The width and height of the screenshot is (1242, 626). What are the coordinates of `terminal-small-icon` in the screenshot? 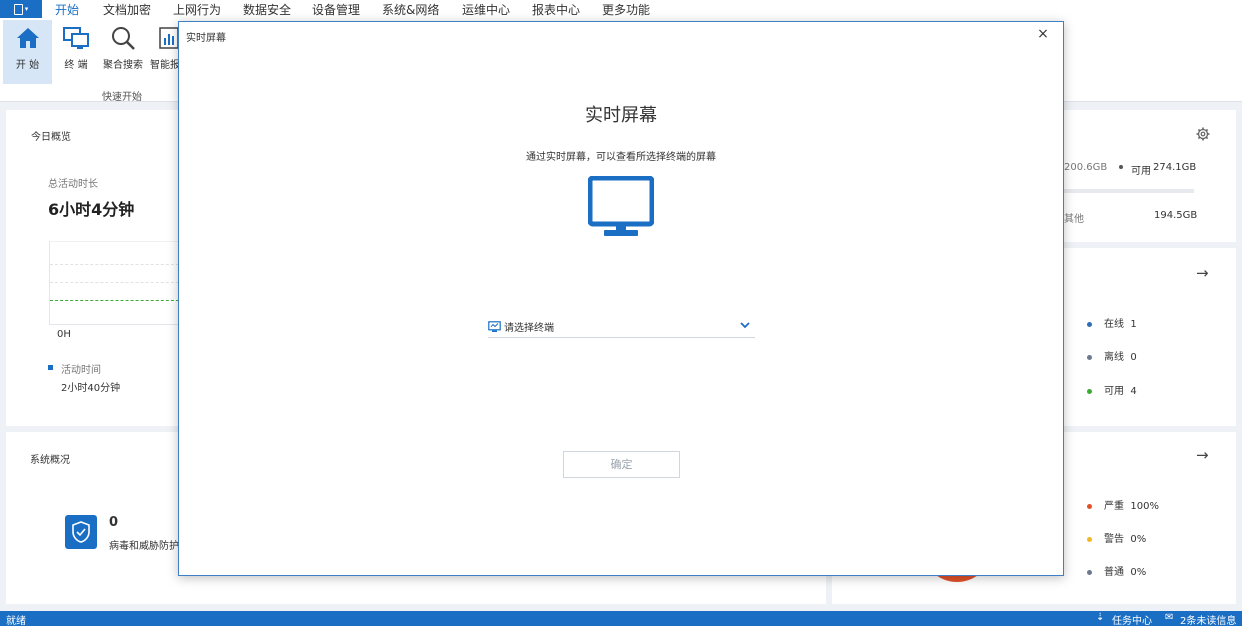 It's located at (494, 326).